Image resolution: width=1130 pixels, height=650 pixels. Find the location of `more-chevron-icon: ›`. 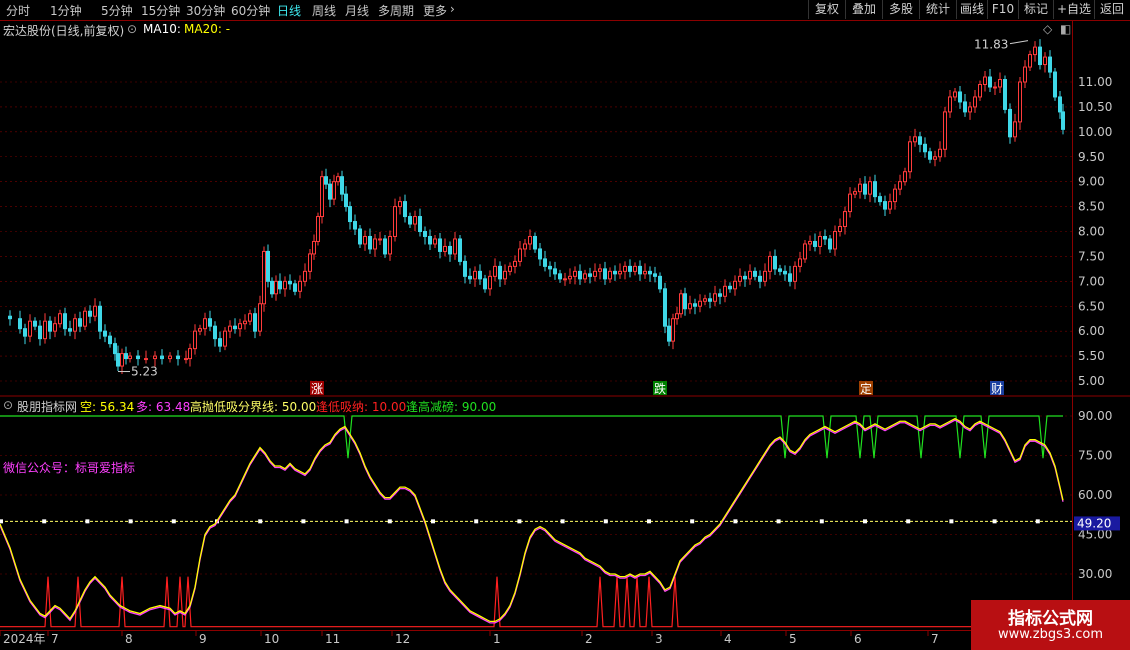

more-chevron-icon: › is located at coordinates (452, 9).